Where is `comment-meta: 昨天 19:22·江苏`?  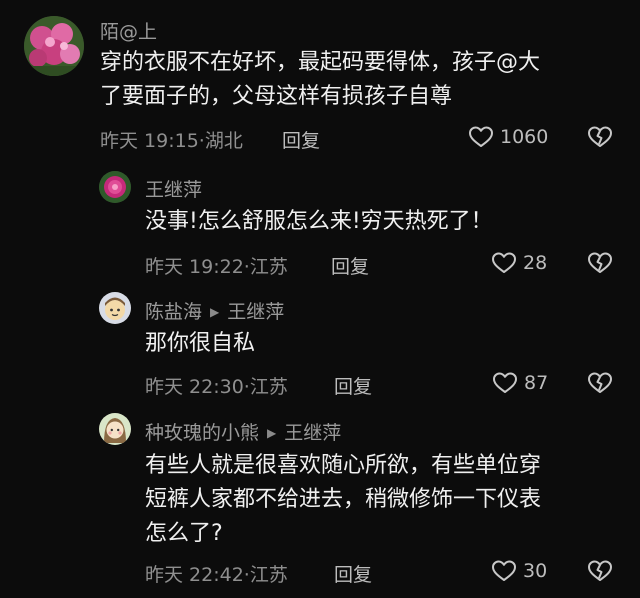 comment-meta: 昨天 19:22·江苏 is located at coordinates (216, 265).